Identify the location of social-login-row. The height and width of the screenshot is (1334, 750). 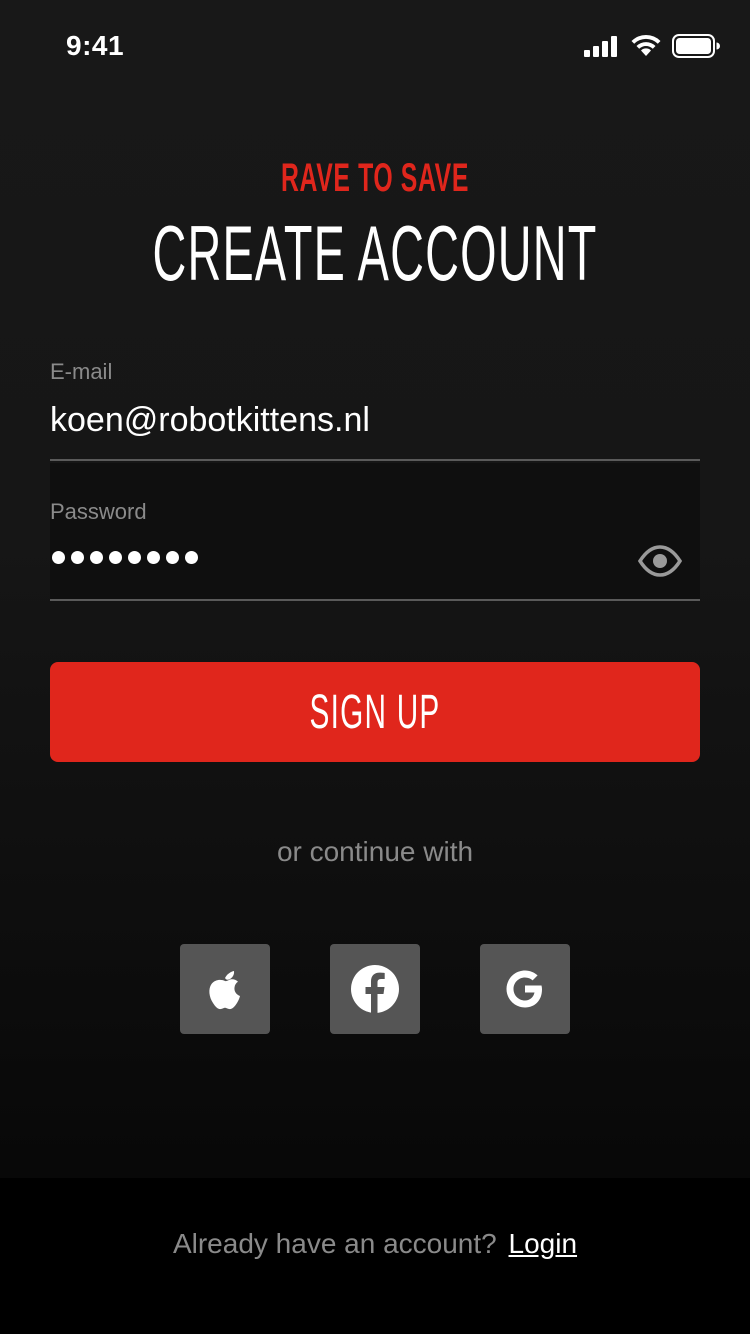
(375, 989).